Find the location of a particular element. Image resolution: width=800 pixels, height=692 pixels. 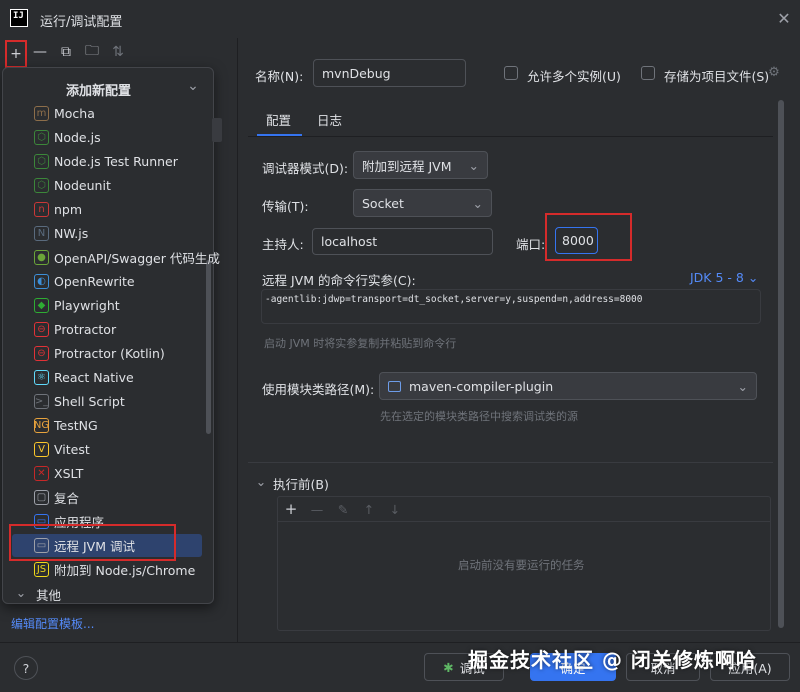

popup-item: n npm is located at coordinates (58, 209).